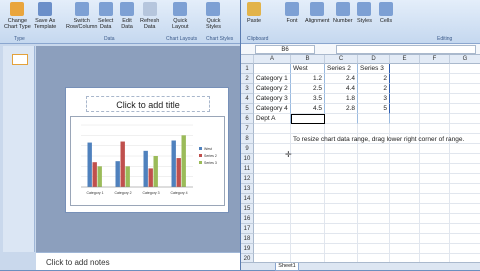 This screenshot has height=271, width=480. Describe the element at coordinates (247, 69) in the screenshot. I see `row-header: 1` at that location.